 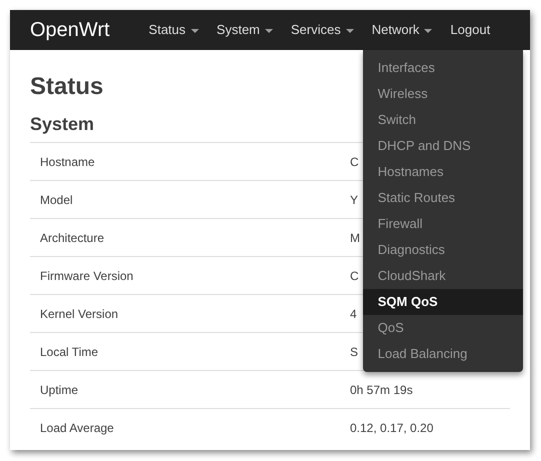 What do you see at coordinates (77, 428) in the screenshot?
I see `row-label: Load Average` at bounding box center [77, 428].